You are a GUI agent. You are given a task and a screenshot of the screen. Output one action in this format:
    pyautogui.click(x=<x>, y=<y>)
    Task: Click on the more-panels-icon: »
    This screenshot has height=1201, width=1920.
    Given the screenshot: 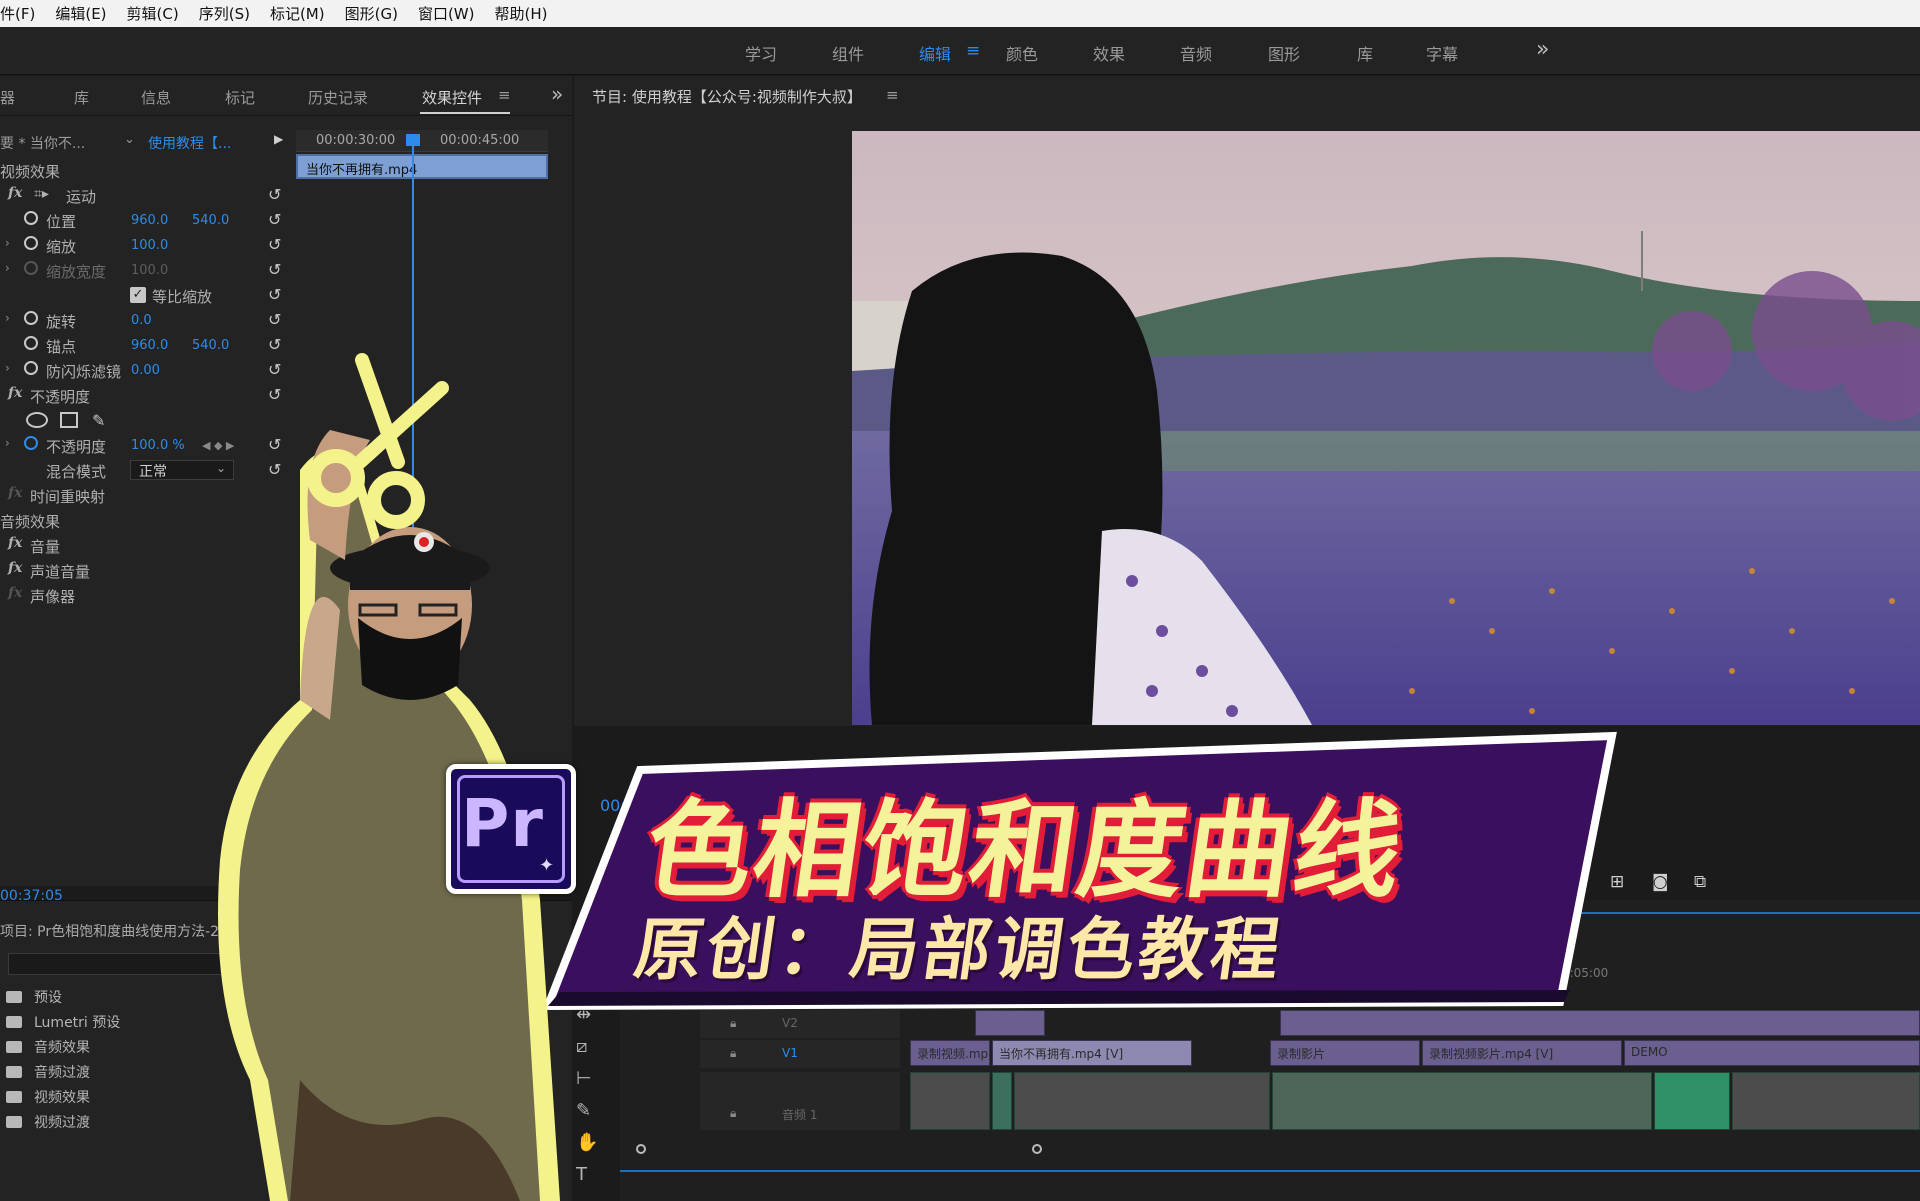 What is the action you would take?
    pyautogui.click(x=557, y=94)
    